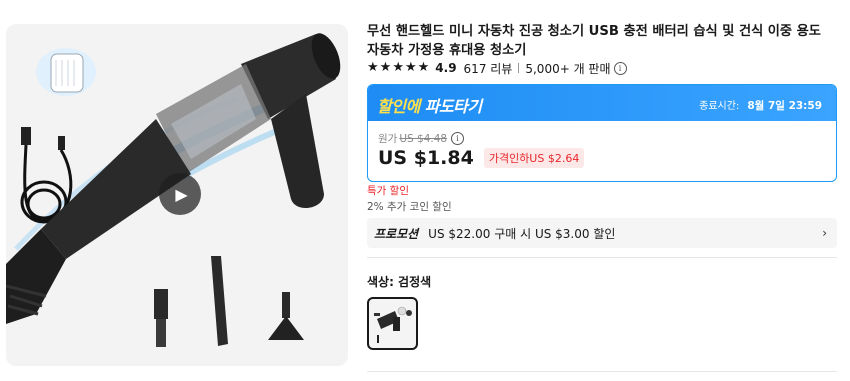 This screenshot has width=850, height=381. What do you see at coordinates (481, 158) in the screenshot?
I see `price-row: US $1.84 가격인하US $2.64` at bounding box center [481, 158].